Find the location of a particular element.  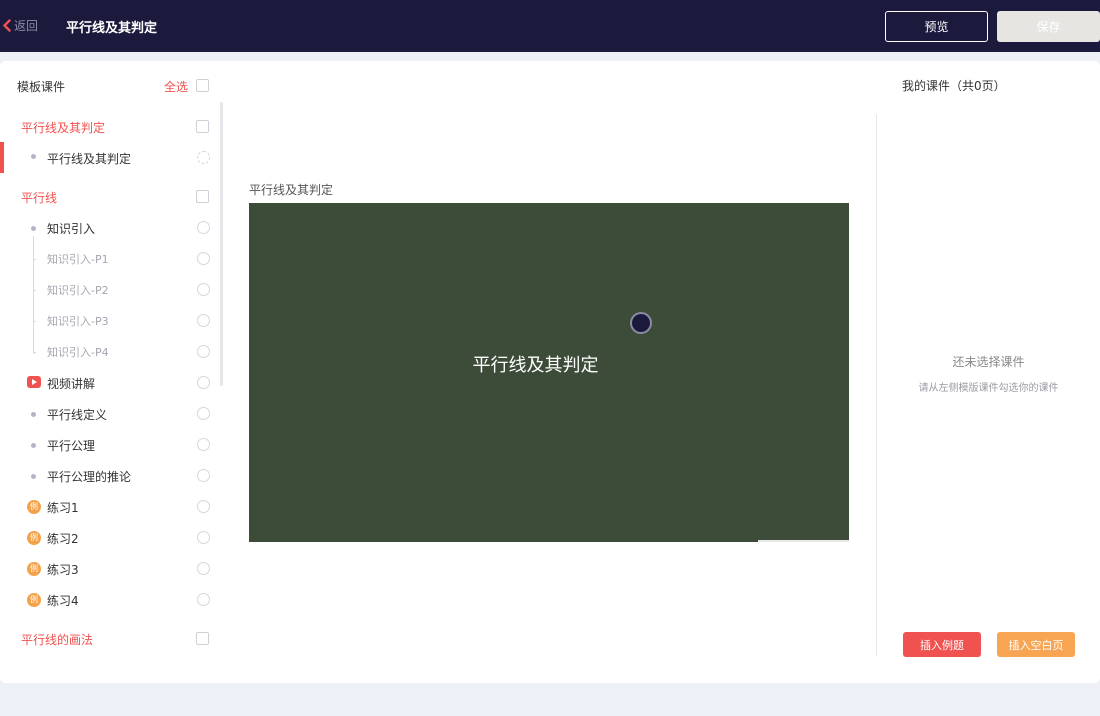

list-item: 平行公理 is located at coordinates (110, 445).